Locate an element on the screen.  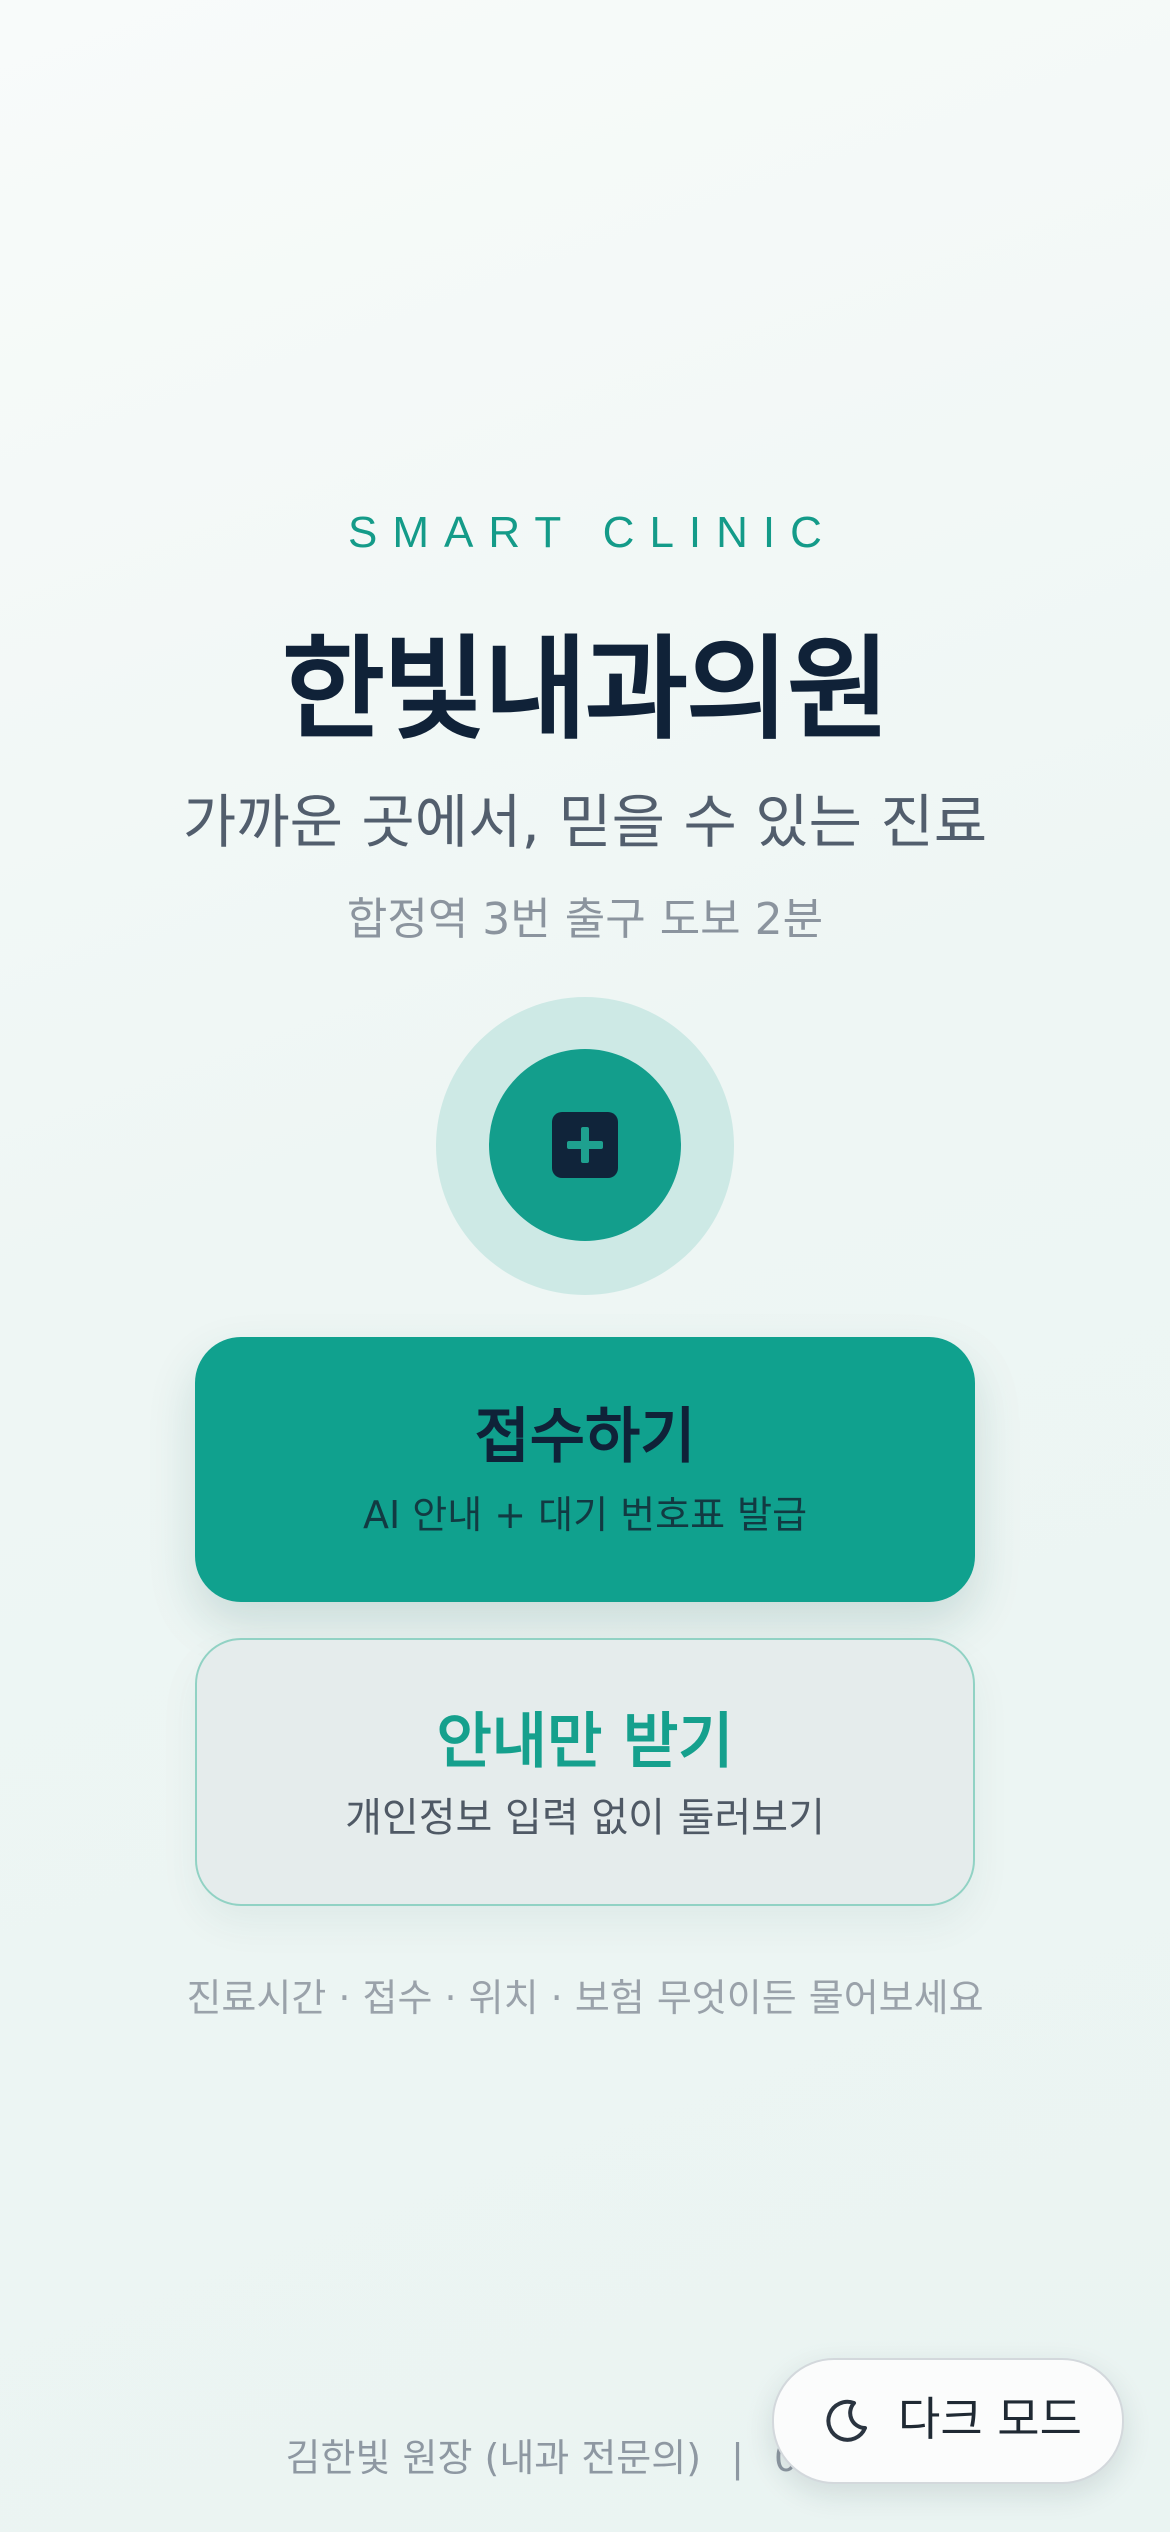
guide-only-button: 안내만 받기 개인정보 입력 없이 둘러보기 is located at coordinates (585, 1772).